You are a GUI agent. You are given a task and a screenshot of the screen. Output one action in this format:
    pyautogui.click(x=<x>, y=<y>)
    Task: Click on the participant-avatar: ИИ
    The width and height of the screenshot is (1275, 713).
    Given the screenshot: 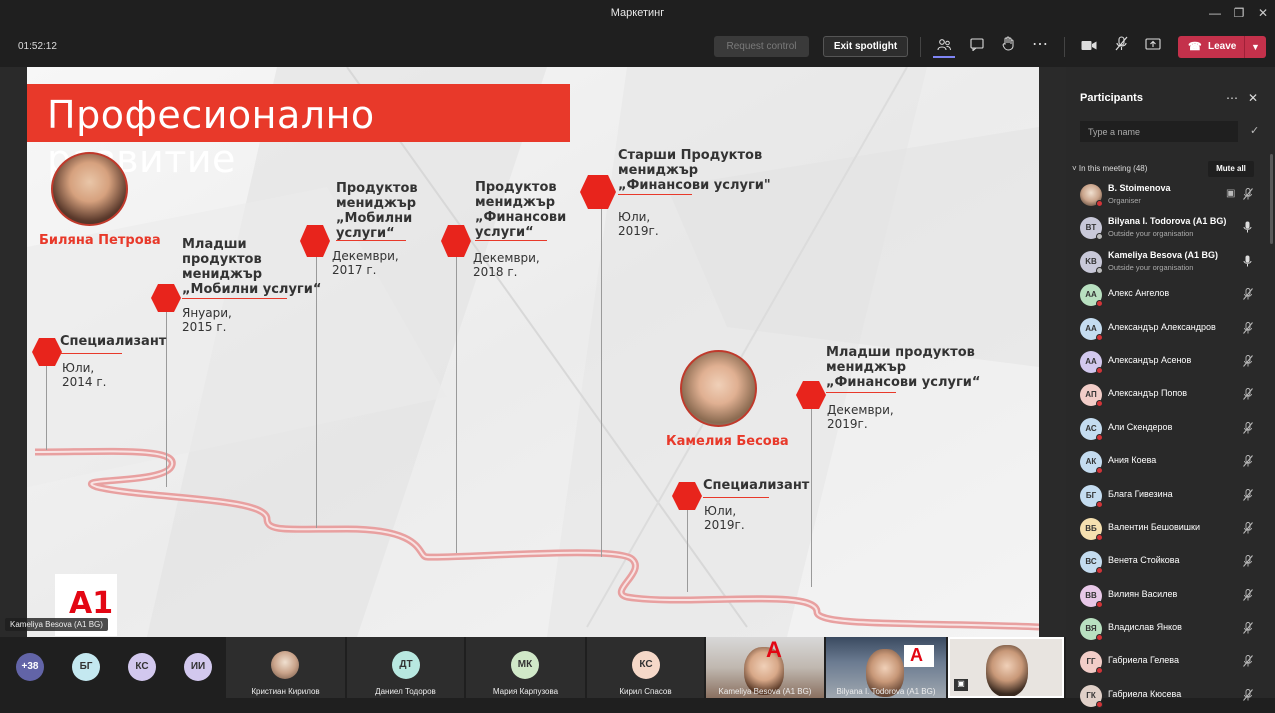 What is the action you would take?
    pyautogui.click(x=198, y=667)
    